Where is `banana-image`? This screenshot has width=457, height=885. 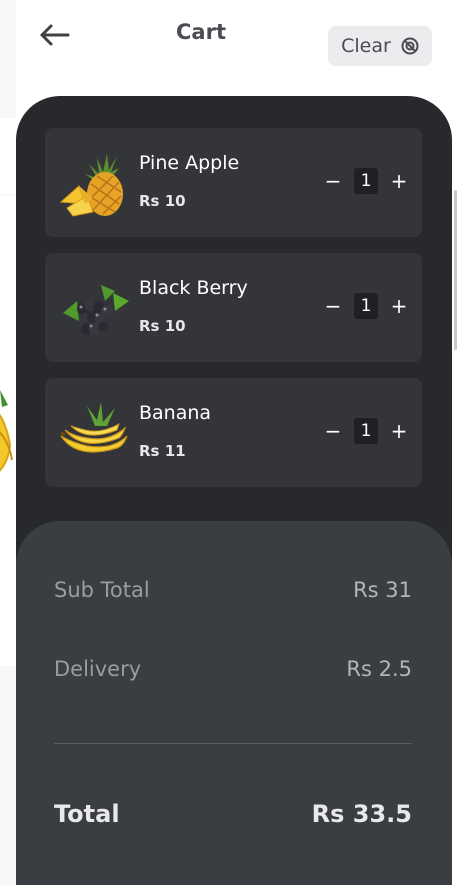
banana-image is located at coordinates (94, 432).